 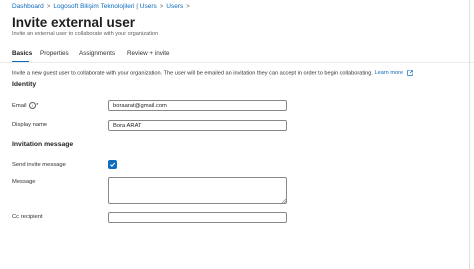 I want to click on display-name-label: Display name, so click(x=30, y=125).